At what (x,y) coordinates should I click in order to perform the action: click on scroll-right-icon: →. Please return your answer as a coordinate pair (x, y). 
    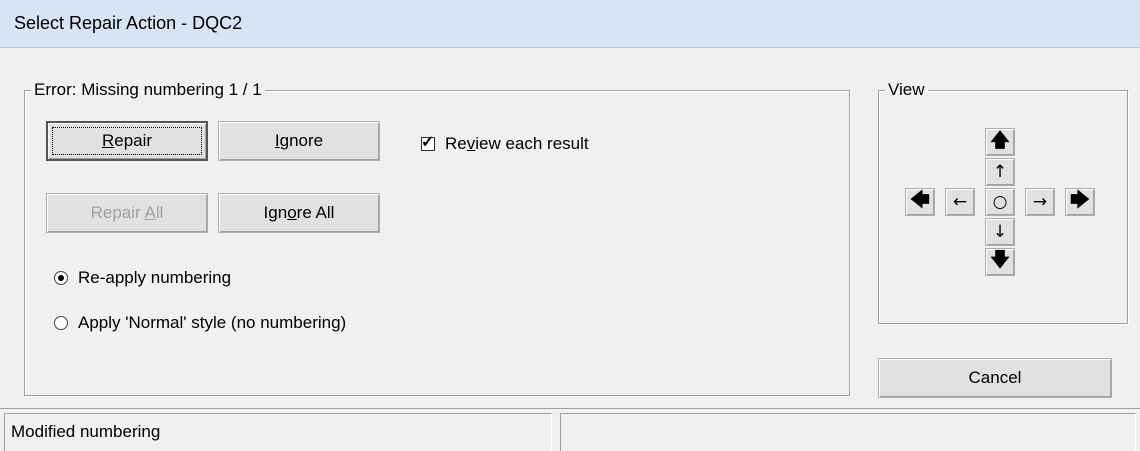
    Looking at the image, I should click on (1040, 202).